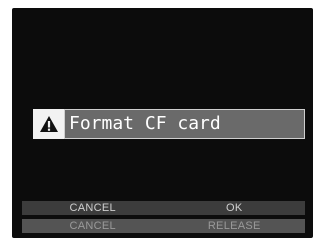 The image size is (325, 246). I want to click on warning-badge, so click(48, 124).